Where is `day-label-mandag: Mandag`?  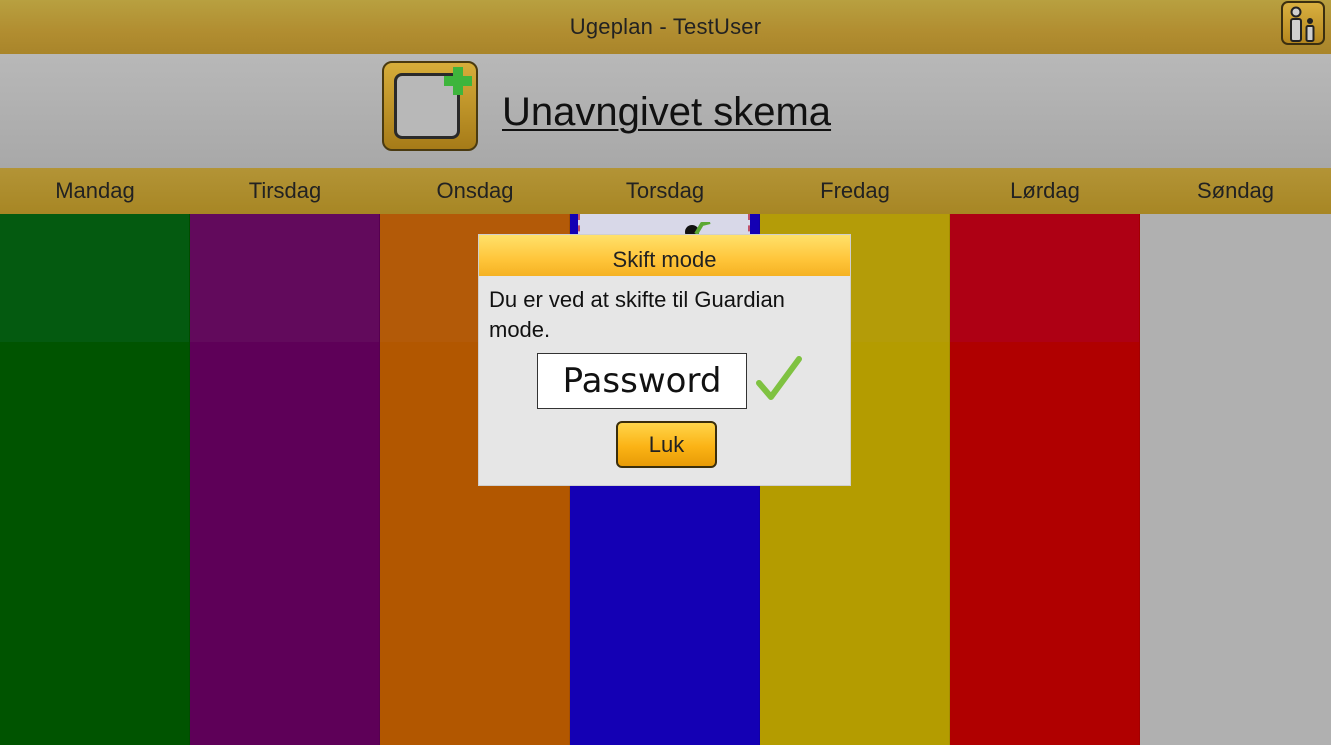 day-label-mandag: Mandag is located at coordinates (95, 190).